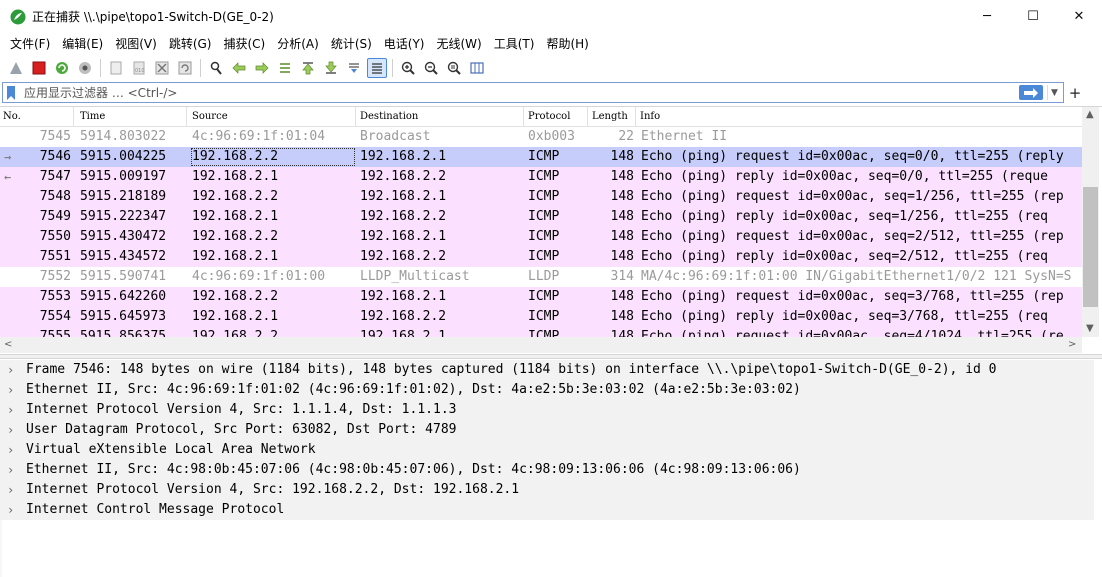 The width and height of the screenshot is (1102, 577). Describe the element at coordinates (1090, 247) in the screenshot. I see `scrollbar-thumb` at that location.